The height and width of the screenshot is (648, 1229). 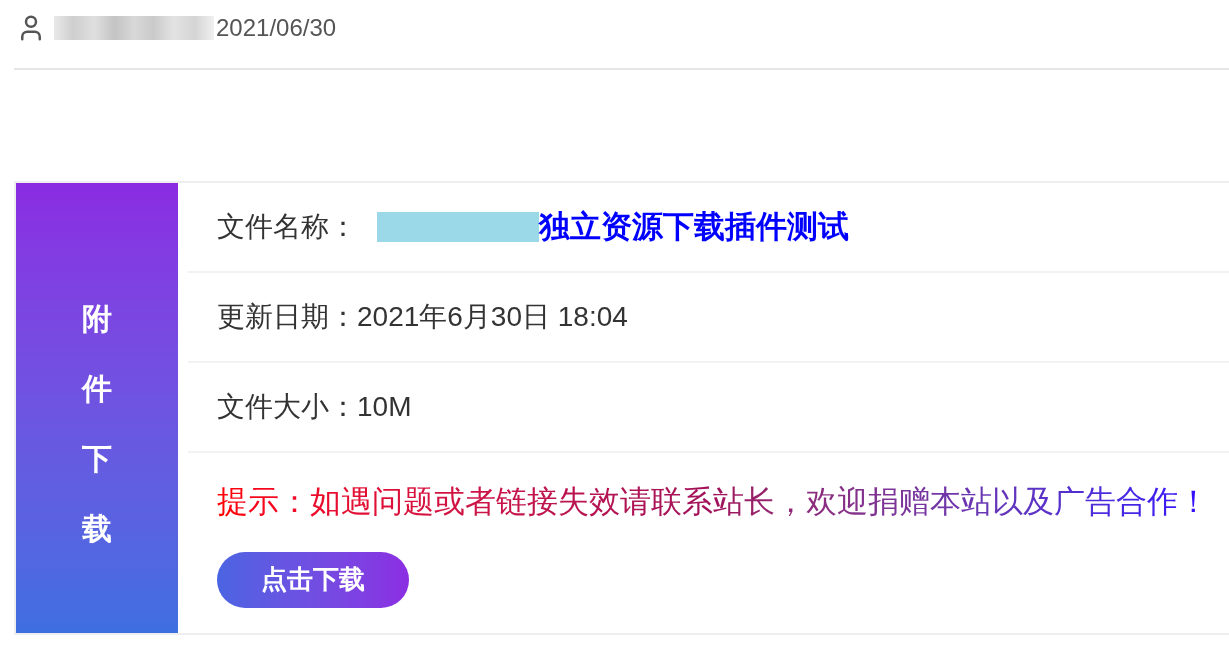 I want to click on field-label: 文件名称：, so click(x=287, y=227).